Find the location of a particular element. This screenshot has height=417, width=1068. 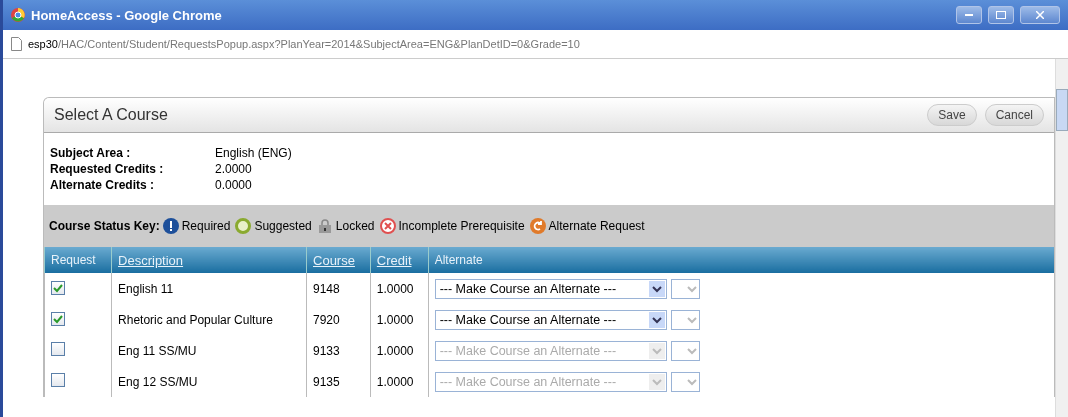

page-icon is located at coordinates (16, 44).